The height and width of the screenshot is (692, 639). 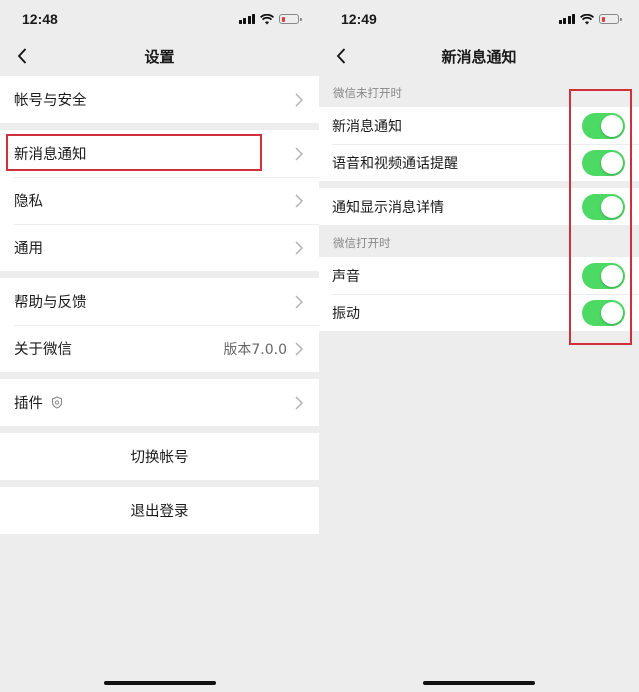 I want to click on settings-group-help: 帮助与反馈 关于微信 版本7.0.0, so click(x=159, y=325).